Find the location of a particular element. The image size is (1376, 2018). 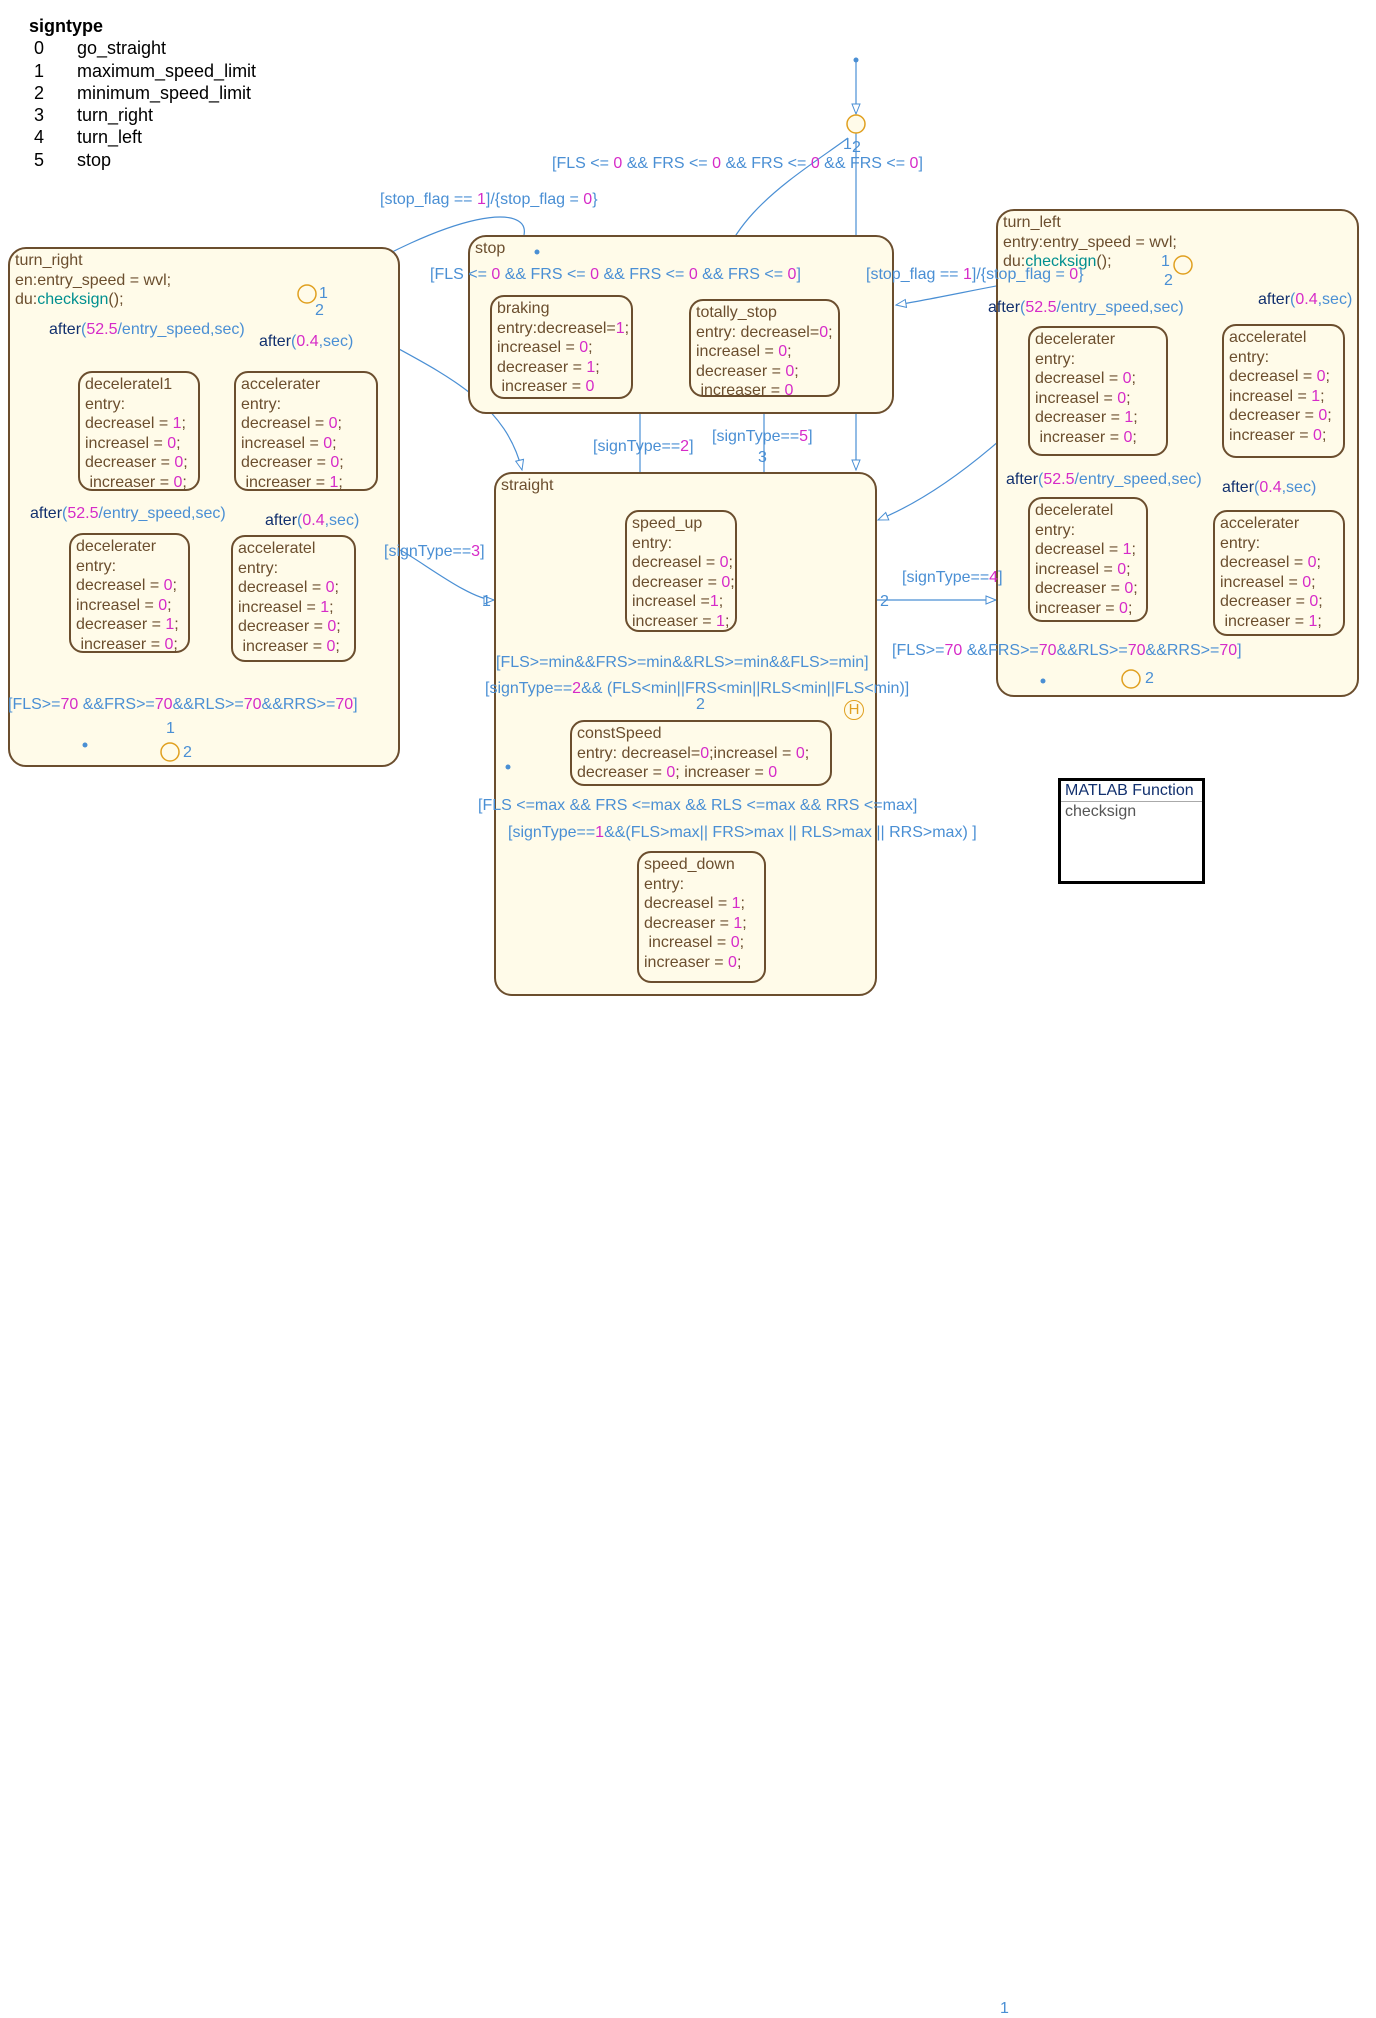

transition-label-tl-after2: after(0.4,sec) is located at coordinates (1305, 300).